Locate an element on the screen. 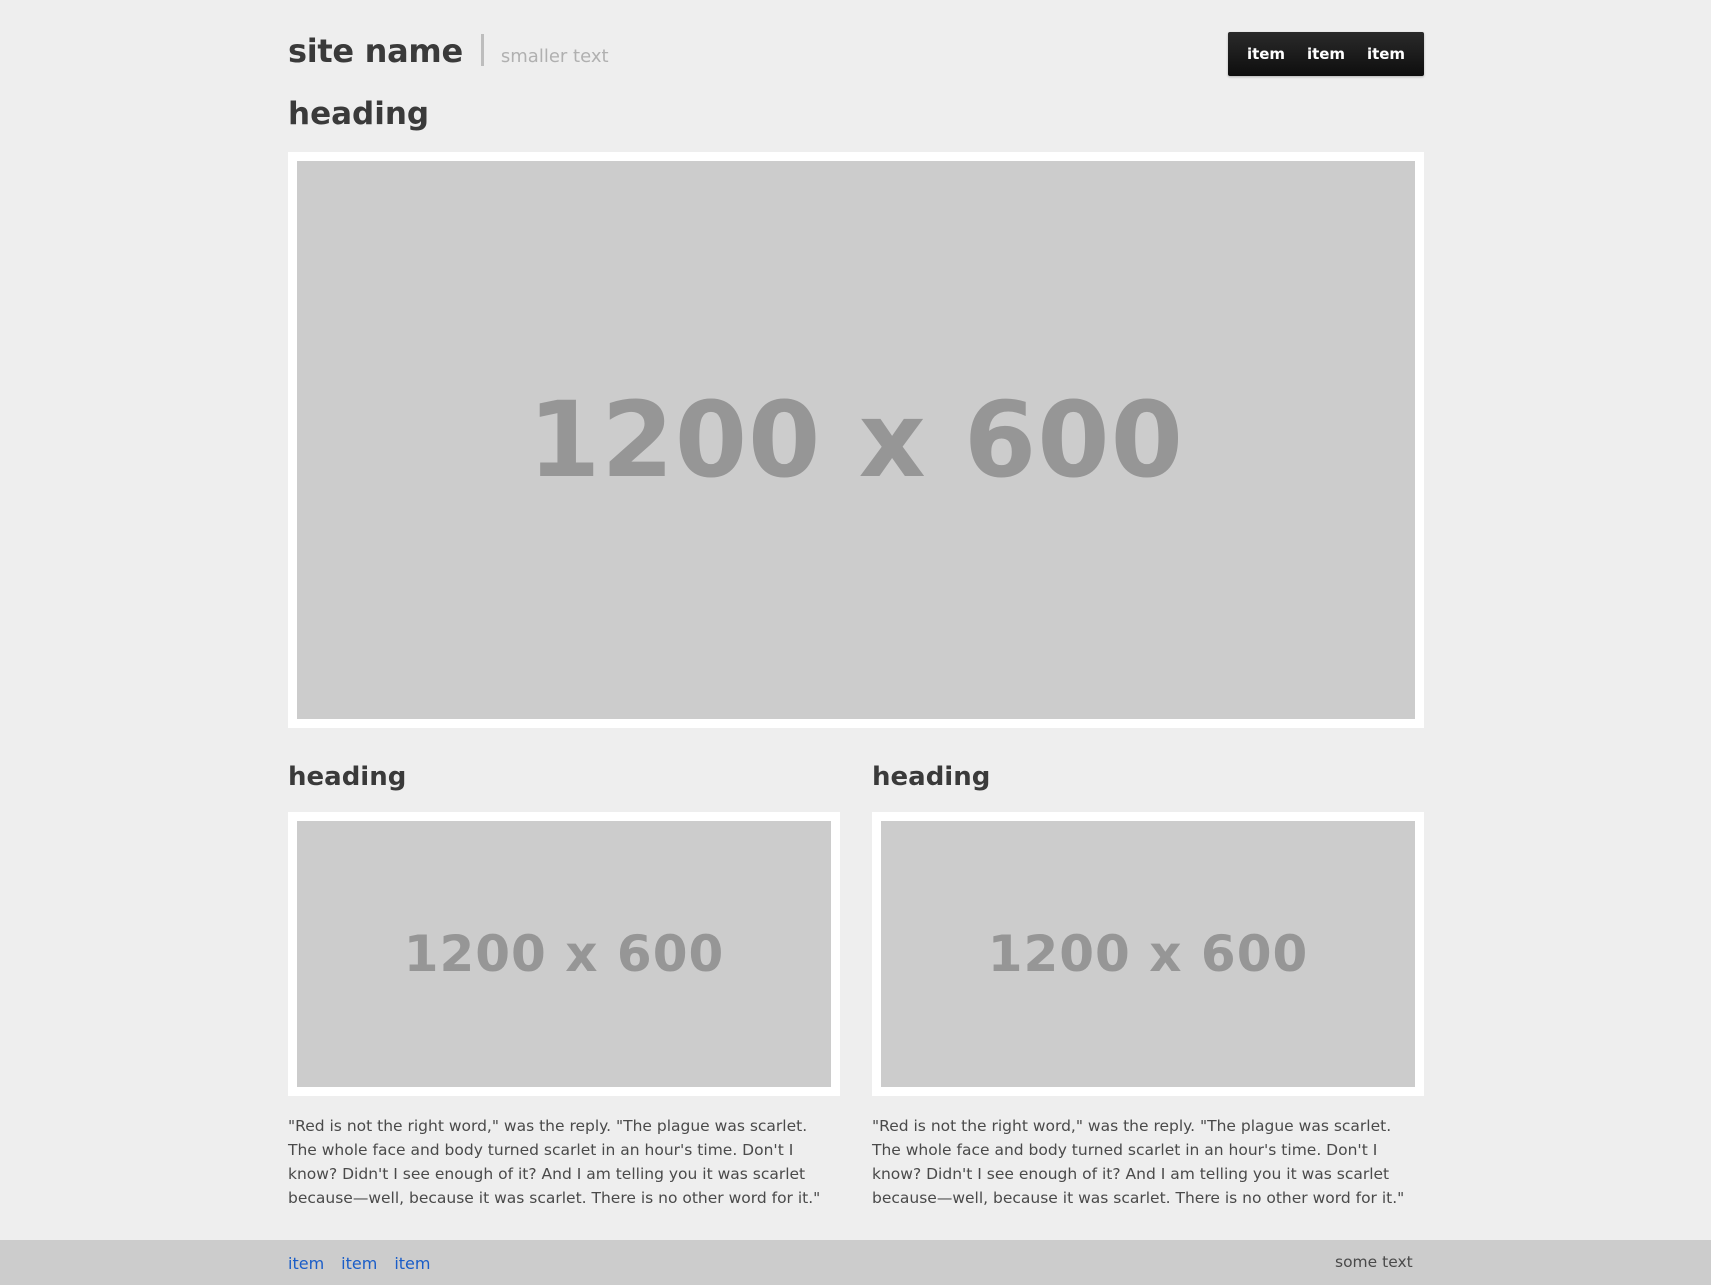 This screenshot has height=1285, width=1711. footer-link-1: item is located at coordinates (306, 1263).